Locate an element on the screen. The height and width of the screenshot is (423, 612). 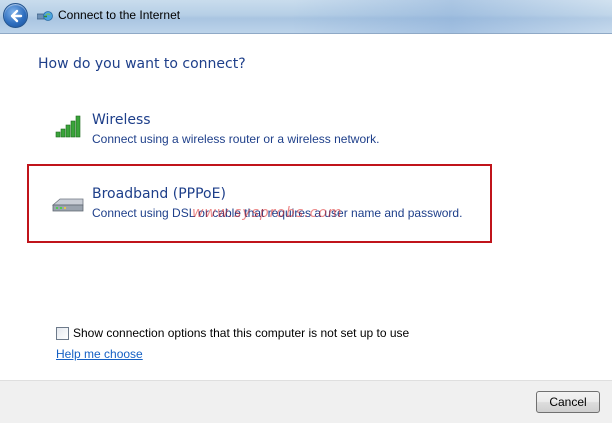
window-title: Connect to the Internet is located at coordinates (119, 15).